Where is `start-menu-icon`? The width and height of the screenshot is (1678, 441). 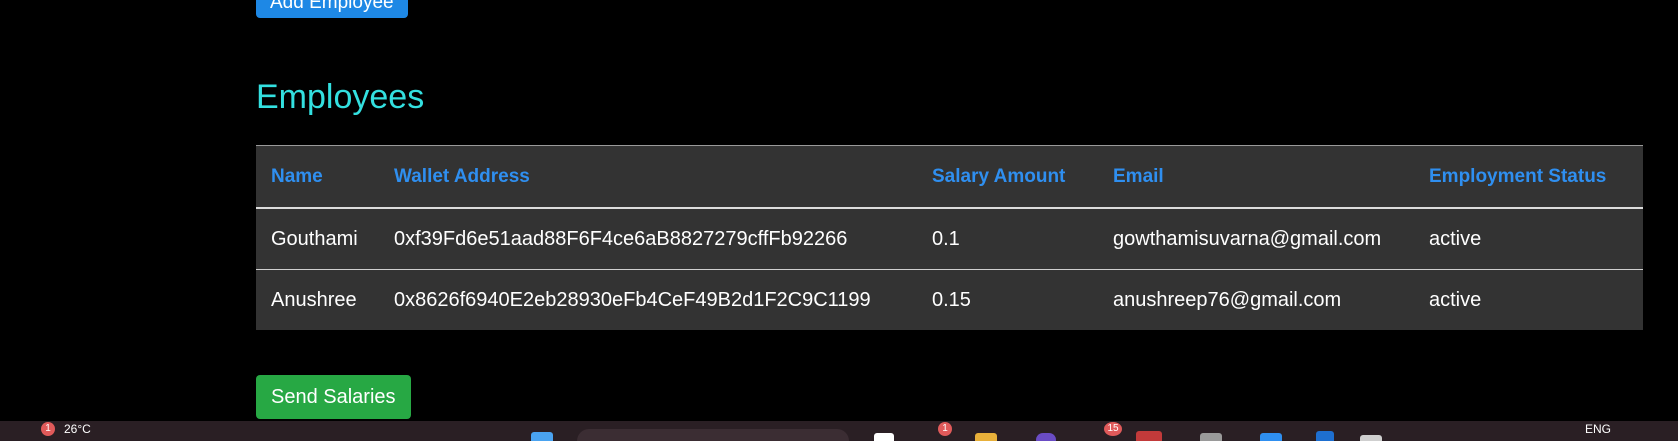 start-menu-icon is located at coordinates (542, 436).